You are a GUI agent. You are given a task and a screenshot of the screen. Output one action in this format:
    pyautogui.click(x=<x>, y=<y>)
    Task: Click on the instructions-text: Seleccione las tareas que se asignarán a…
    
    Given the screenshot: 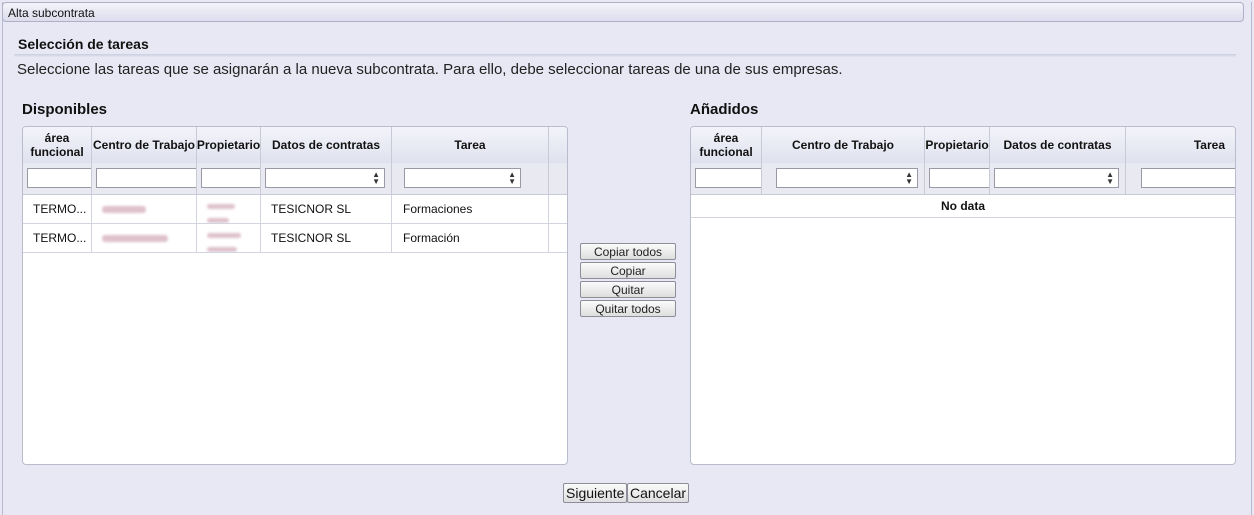 What is the action you would take?
    pyautogui.click(x=430, y=69)
    